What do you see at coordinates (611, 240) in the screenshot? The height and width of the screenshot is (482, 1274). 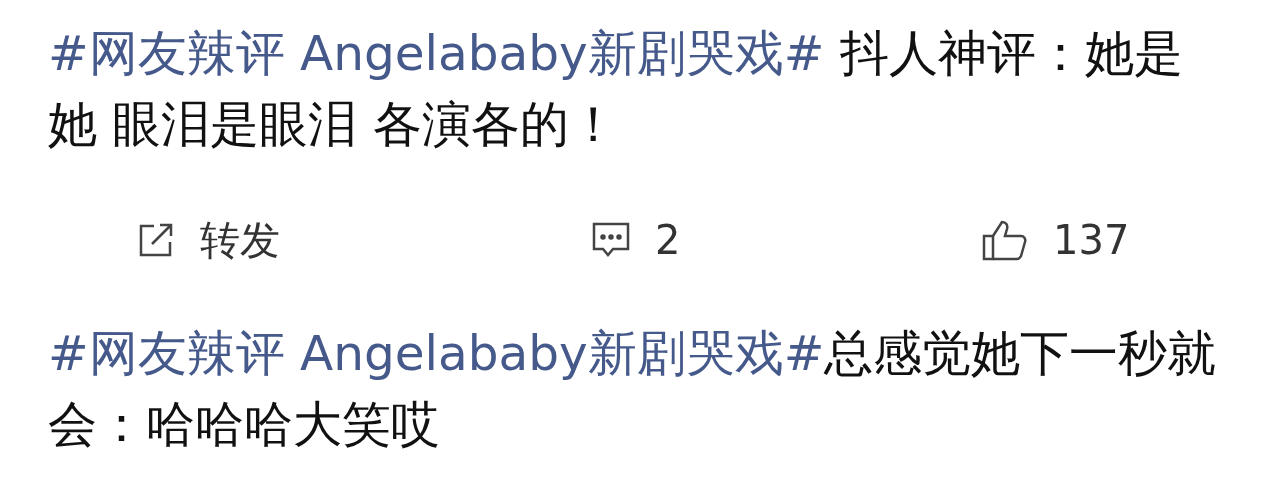 I see `comment-icon` at bounding box center [611, 240].